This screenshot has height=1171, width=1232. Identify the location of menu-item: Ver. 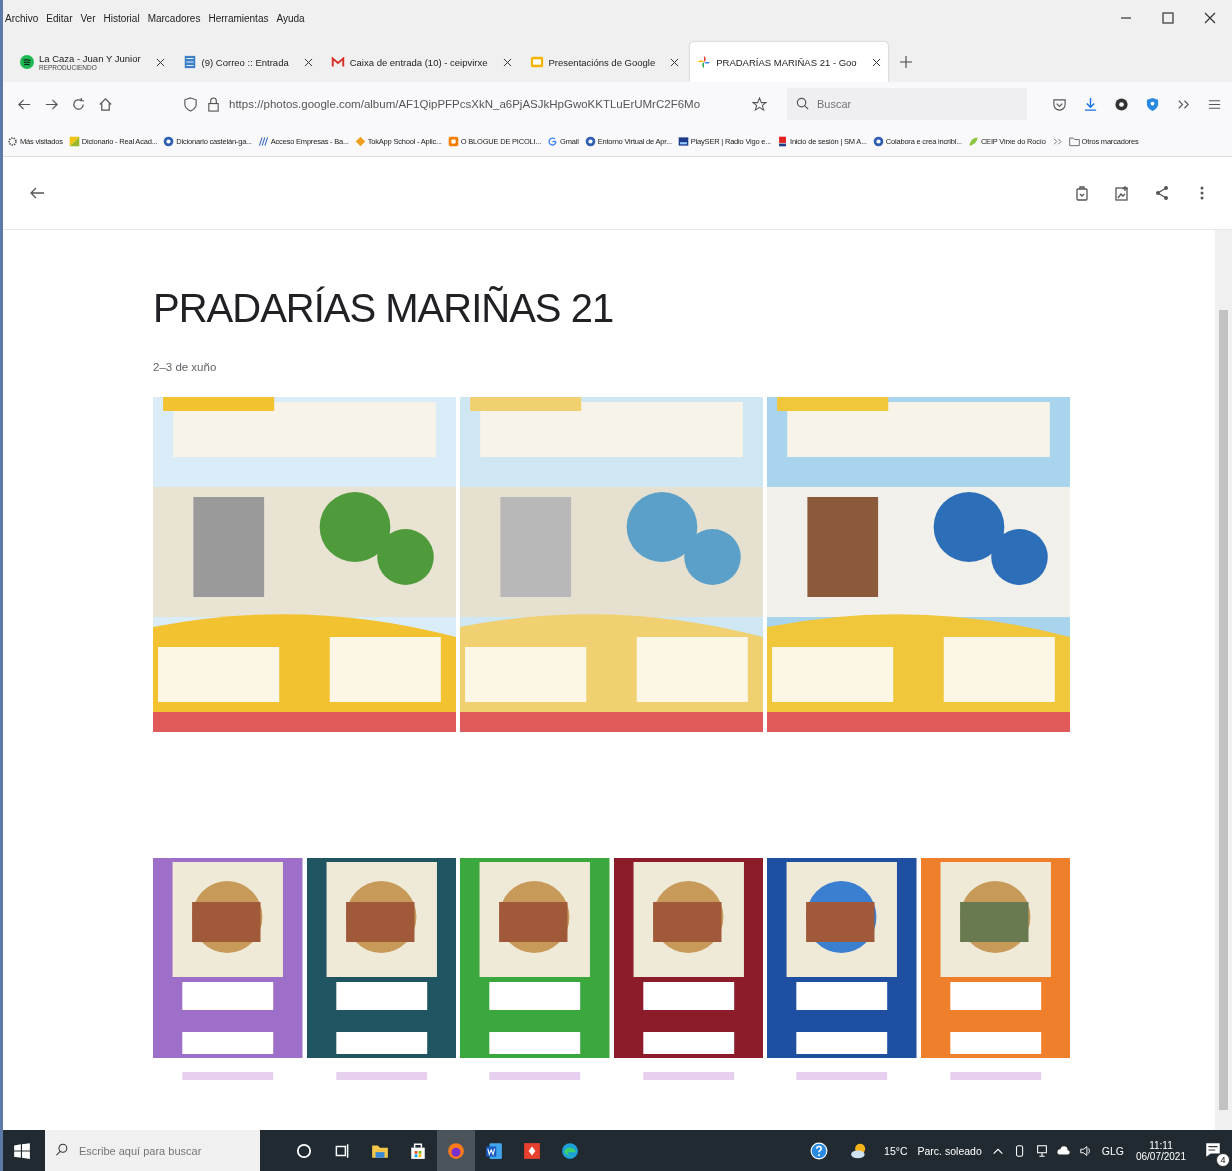
(88, 18).